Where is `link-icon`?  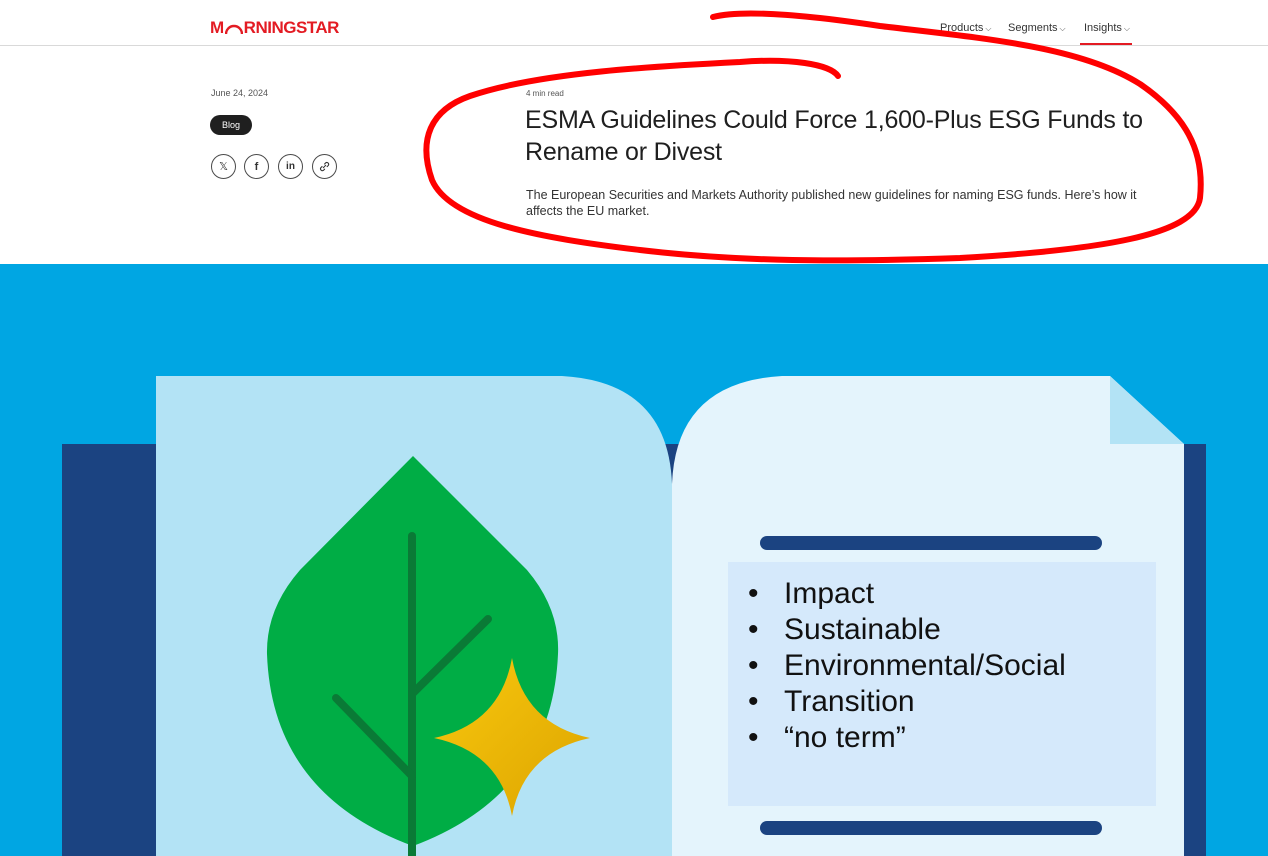 link-icon is located at coordinates (324, 166).